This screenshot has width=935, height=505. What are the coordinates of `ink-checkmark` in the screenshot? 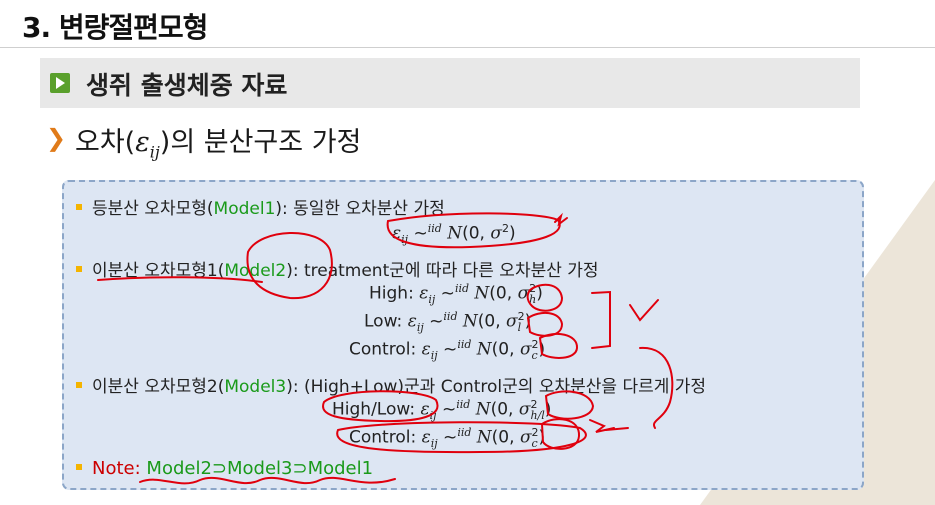 It's located at (644, 310).